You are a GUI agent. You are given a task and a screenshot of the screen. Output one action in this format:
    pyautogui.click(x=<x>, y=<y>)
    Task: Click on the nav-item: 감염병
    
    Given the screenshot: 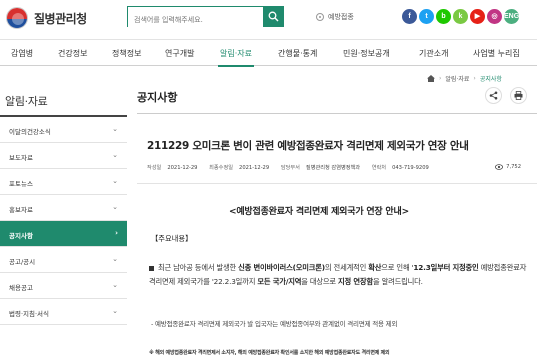 What is the action you would take?
    pyautogui.click(x=22, y=53)
    